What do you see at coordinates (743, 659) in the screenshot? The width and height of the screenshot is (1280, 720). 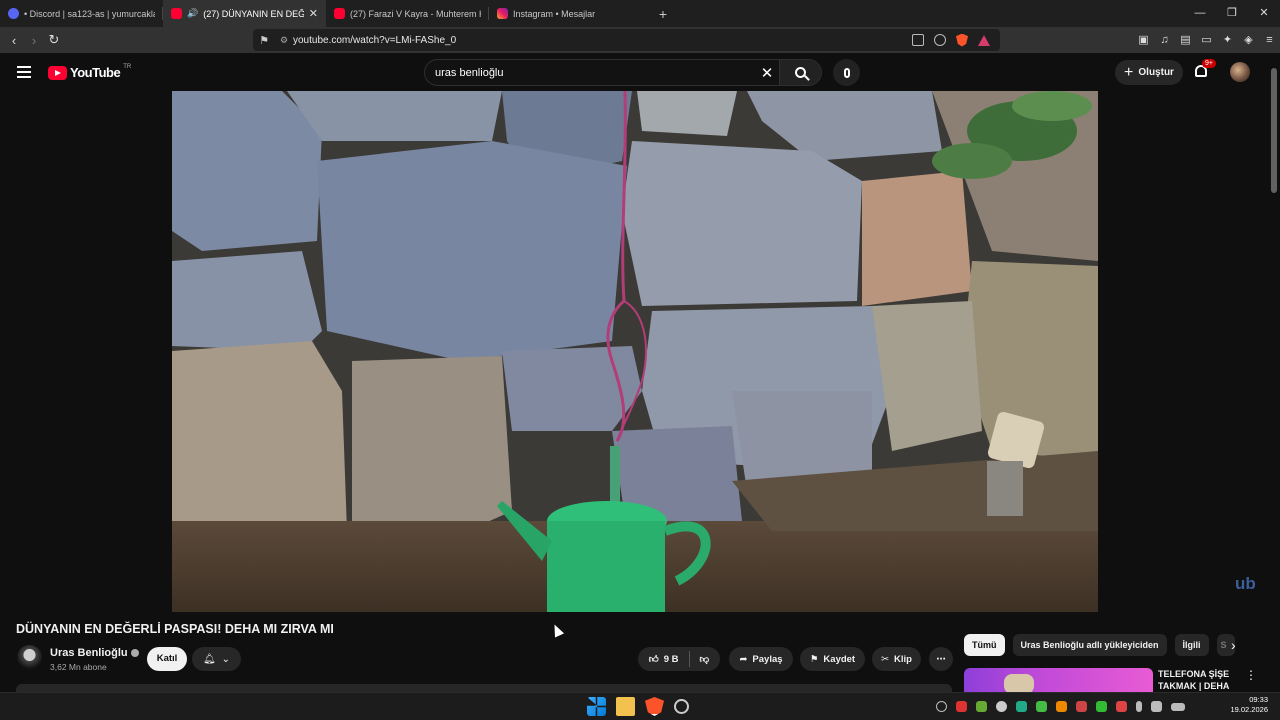 I see `share-icon: ➦` at bounding box center [743, 659].